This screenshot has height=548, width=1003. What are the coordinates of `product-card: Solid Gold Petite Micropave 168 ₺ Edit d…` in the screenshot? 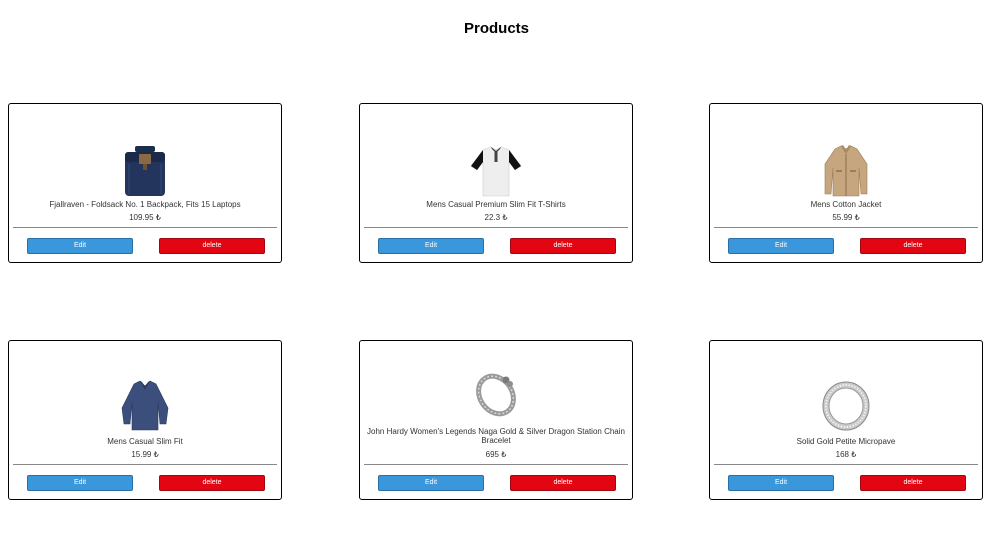 It's located at (846, 420).